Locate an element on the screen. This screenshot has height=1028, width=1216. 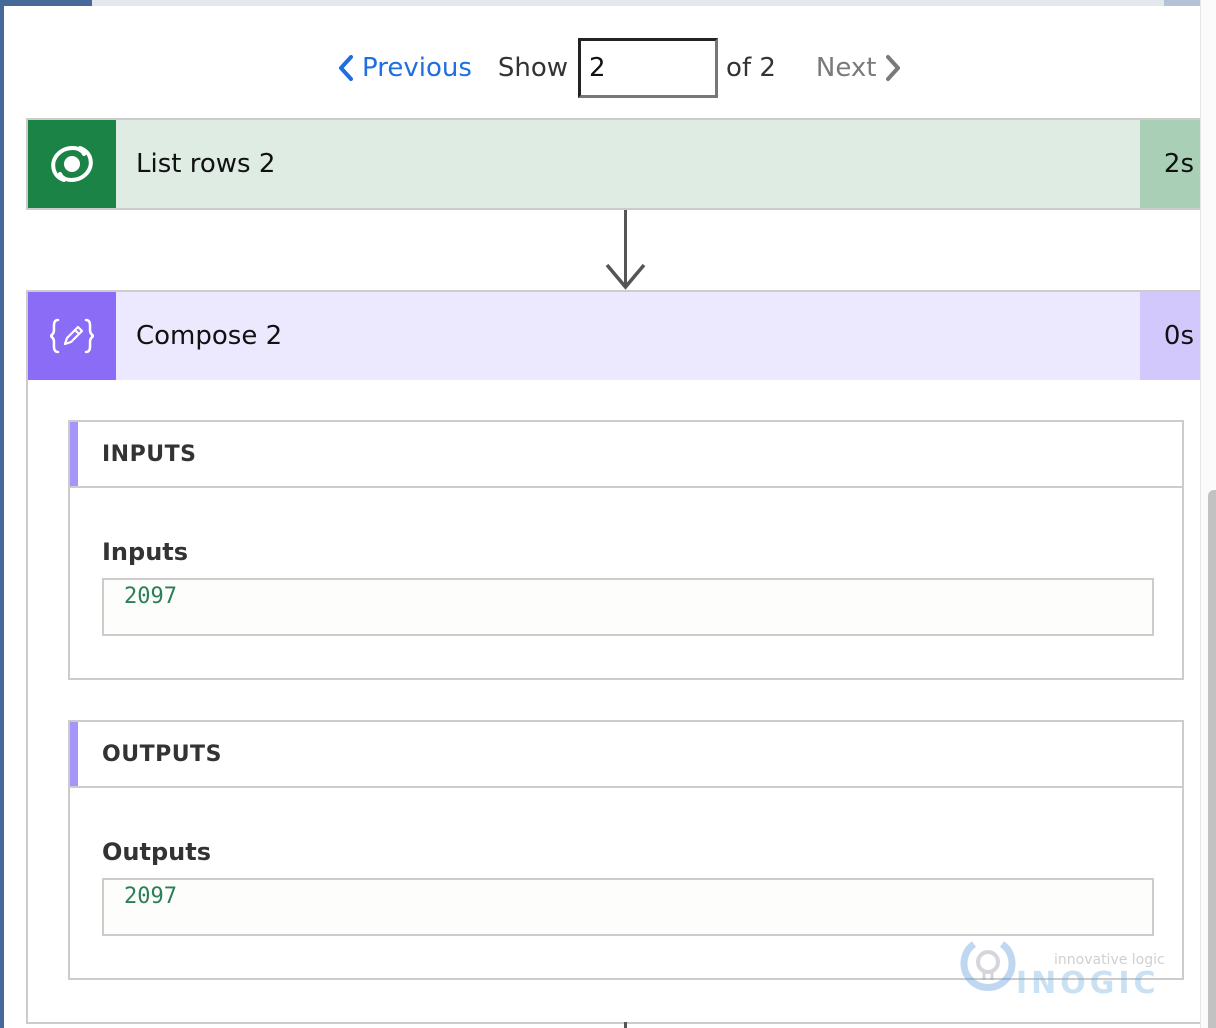
flow-connector-bottom is located at coordinates (625, 1025).